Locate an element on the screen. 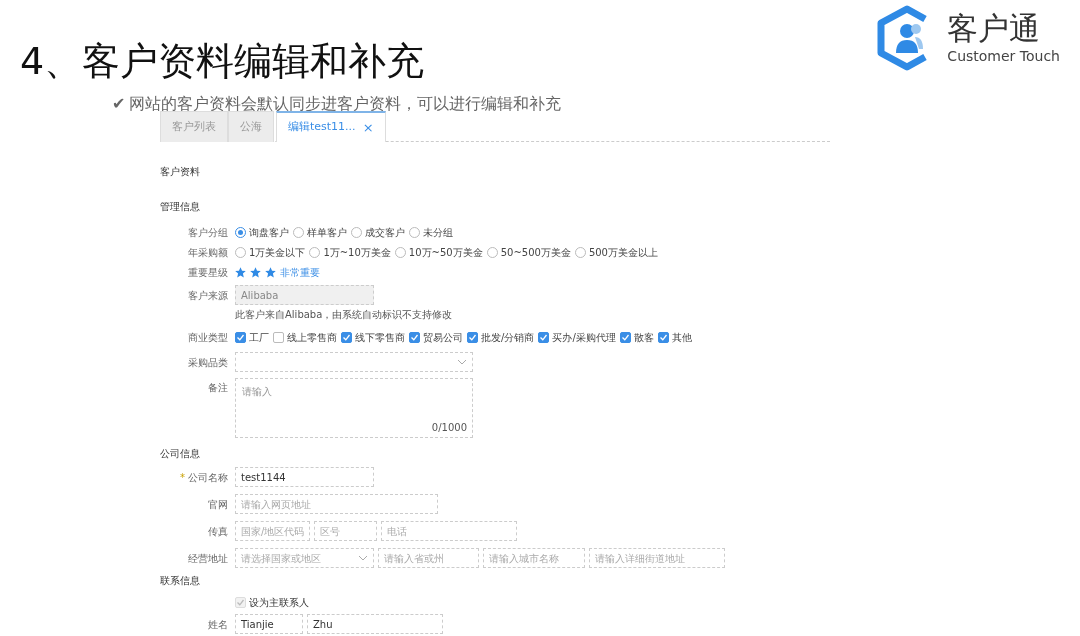  section-title: 管理信息 is located at coordinates (180, 207).